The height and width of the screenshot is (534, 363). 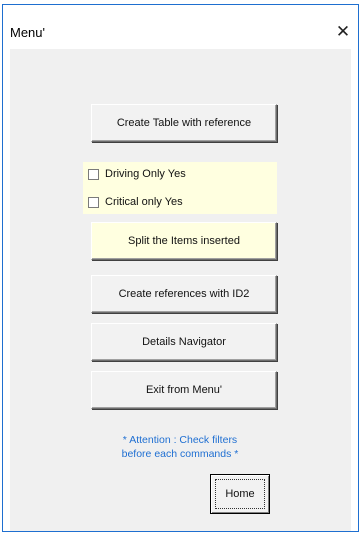 I want to click on driving-only-label: Driving Only Yes, so click(x=145, y=174).